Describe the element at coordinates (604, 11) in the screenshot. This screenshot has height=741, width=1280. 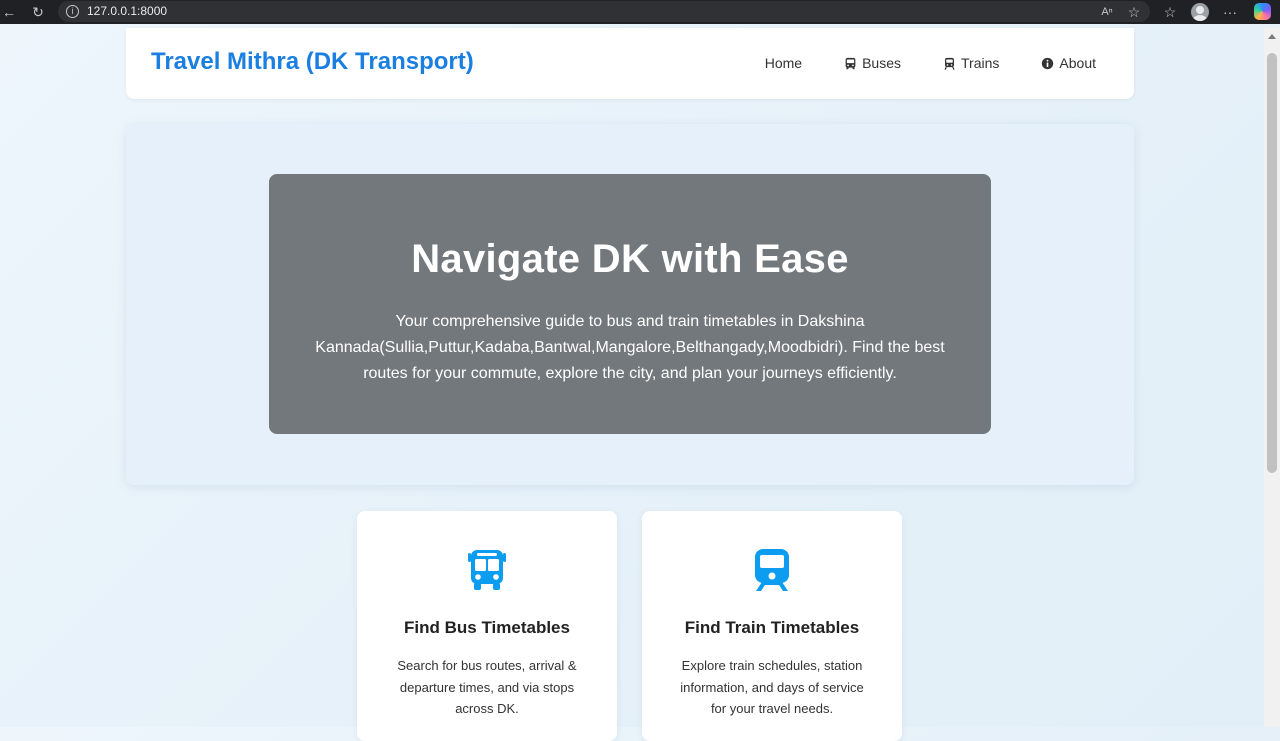
I see `address-bar: i 127.0.0.1:8000` at that location.